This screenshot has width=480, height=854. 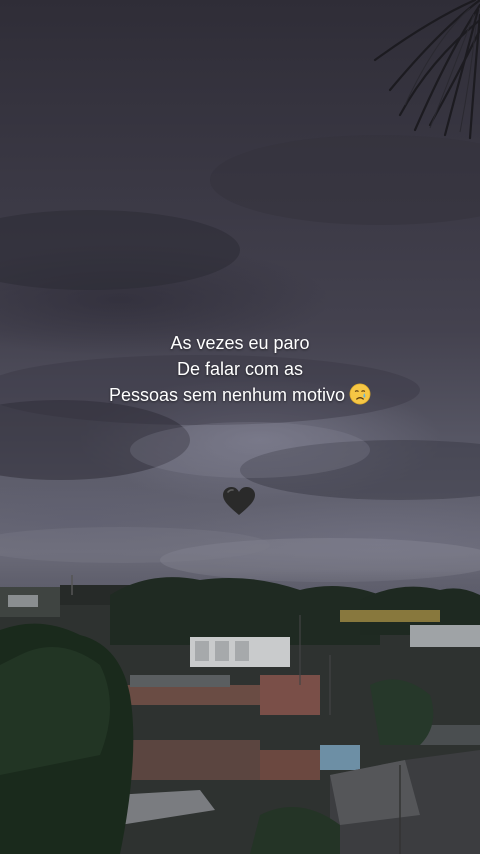 I want to click on caption-line-3: Pessoas sem nenhum motivo, so click(x=240, y=395).